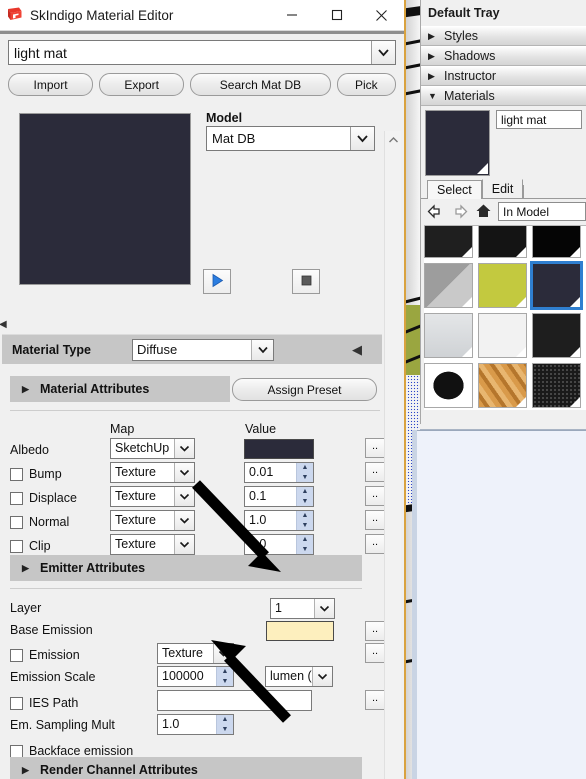  What do you see at coordinates (152, 544) in the screenshot?
I see `clip-map-select: Texture` at bounding box center [152, 544].